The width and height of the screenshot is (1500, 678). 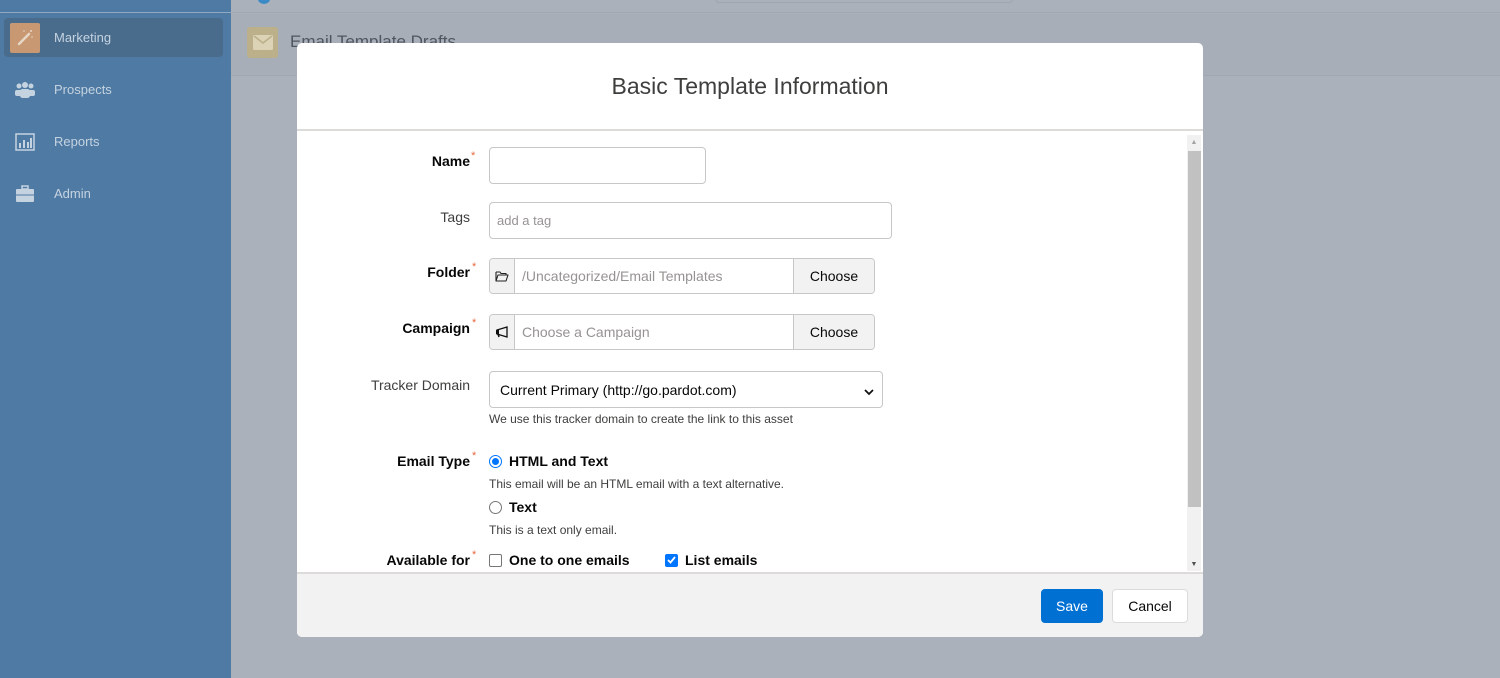 What do you see at coordinates (1194, 142) in the screenshot?
I see `scroll-up-arrow-icon: ▲` at bounding box center [1194, 142].